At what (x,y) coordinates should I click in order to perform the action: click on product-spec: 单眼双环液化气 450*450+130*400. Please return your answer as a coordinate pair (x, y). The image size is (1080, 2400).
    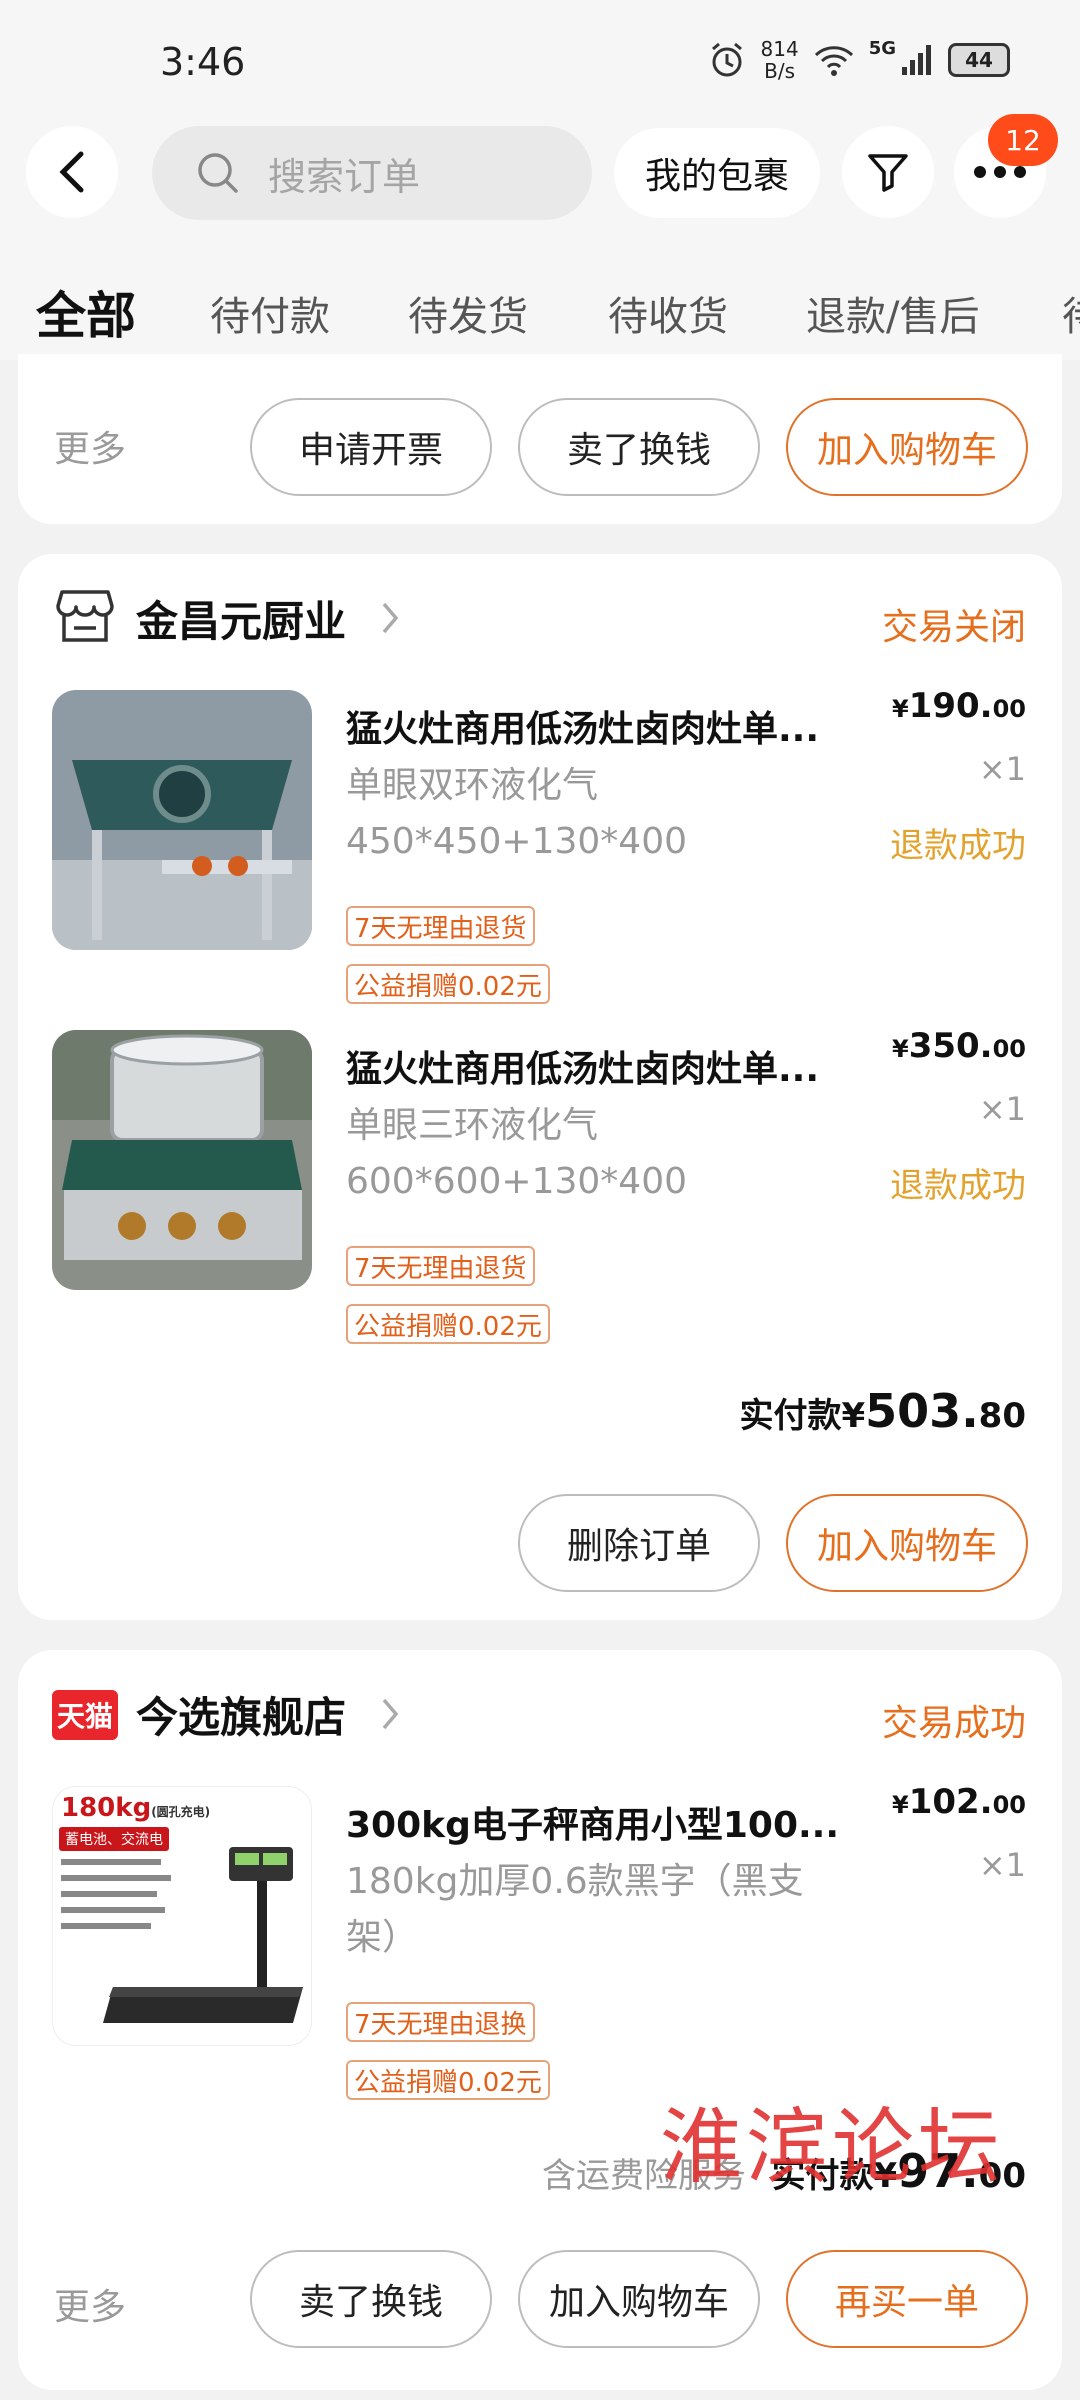
    Looking at the image, I should click on (517, 813).